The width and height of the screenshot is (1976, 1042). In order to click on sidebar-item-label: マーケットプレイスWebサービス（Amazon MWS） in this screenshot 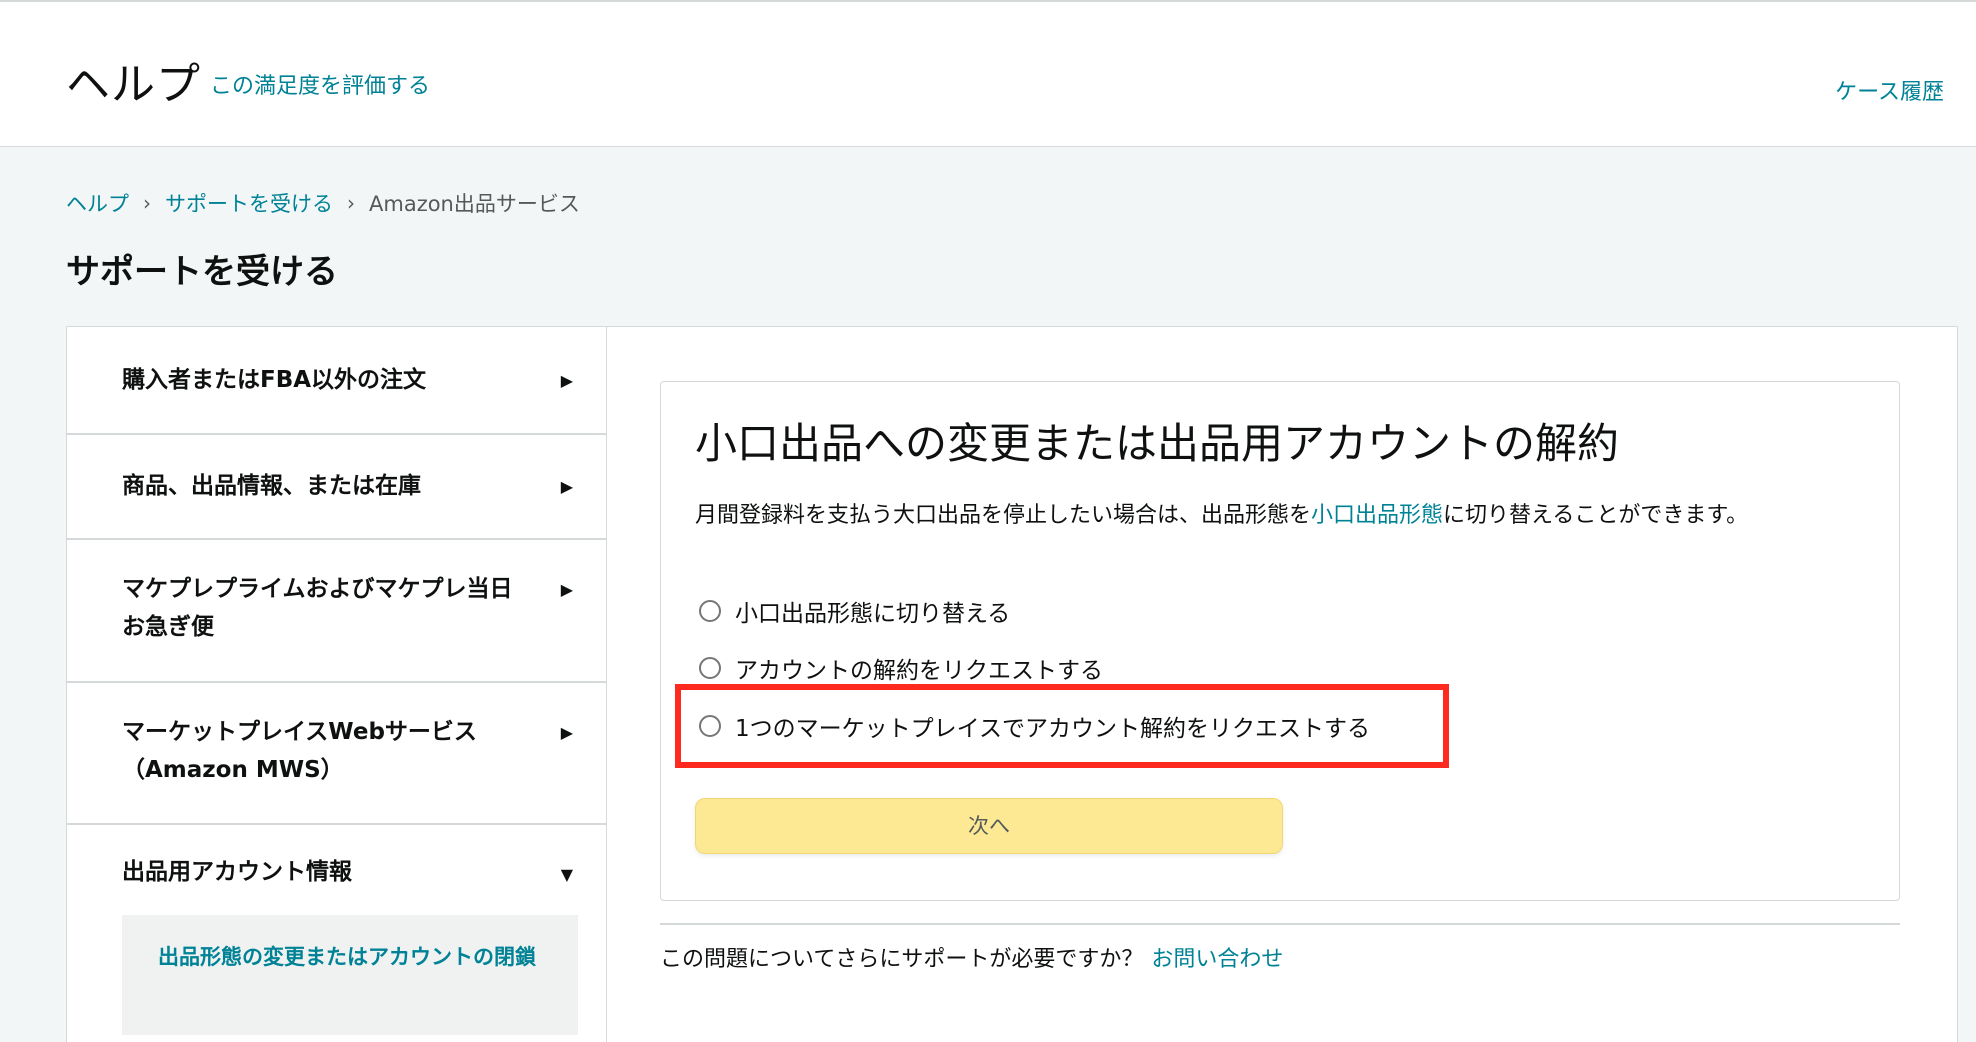, I will do `click(299, 751)`.